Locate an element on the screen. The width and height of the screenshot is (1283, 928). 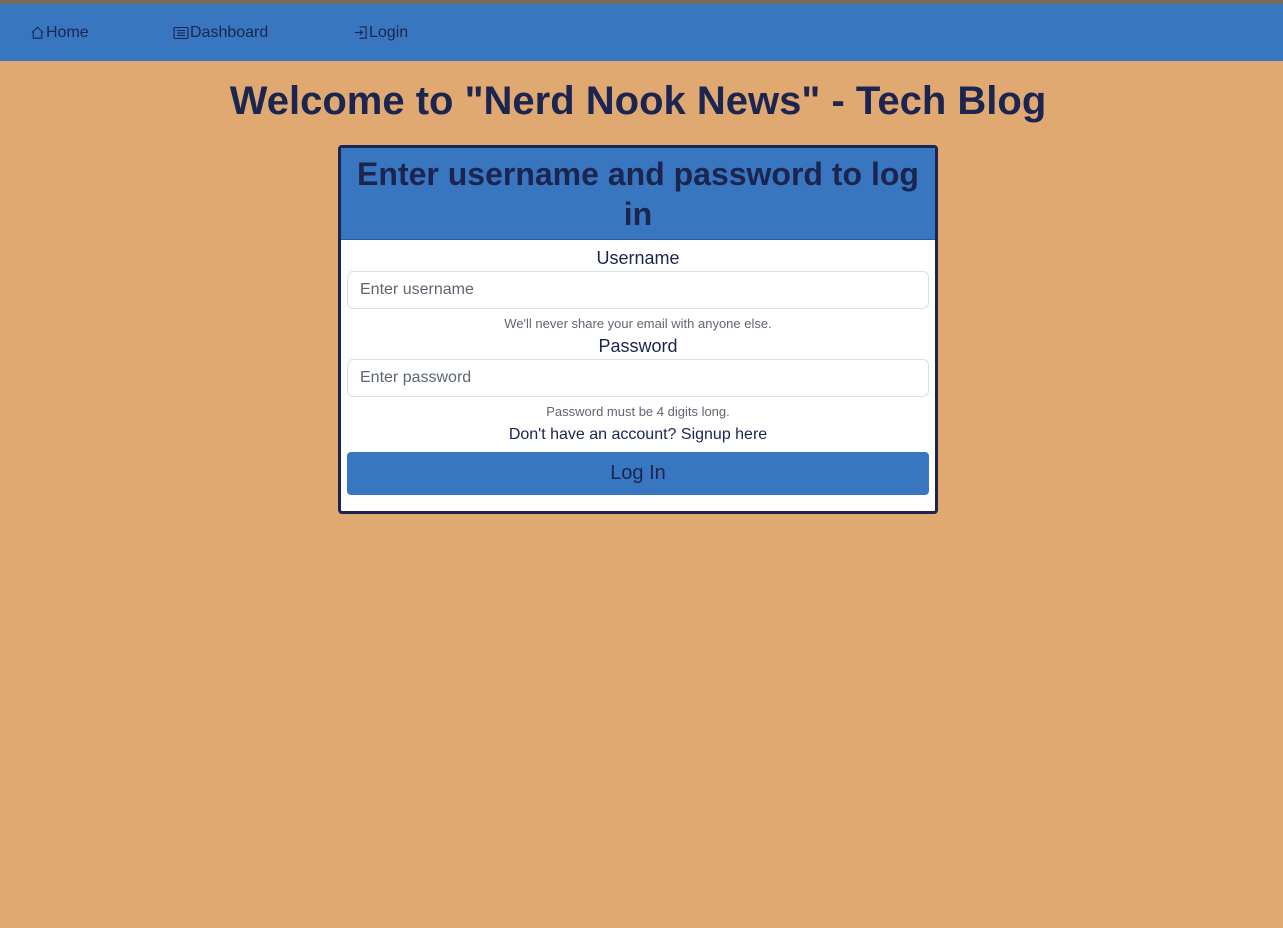
login-button: Log In is located at coordinates (638, 473).